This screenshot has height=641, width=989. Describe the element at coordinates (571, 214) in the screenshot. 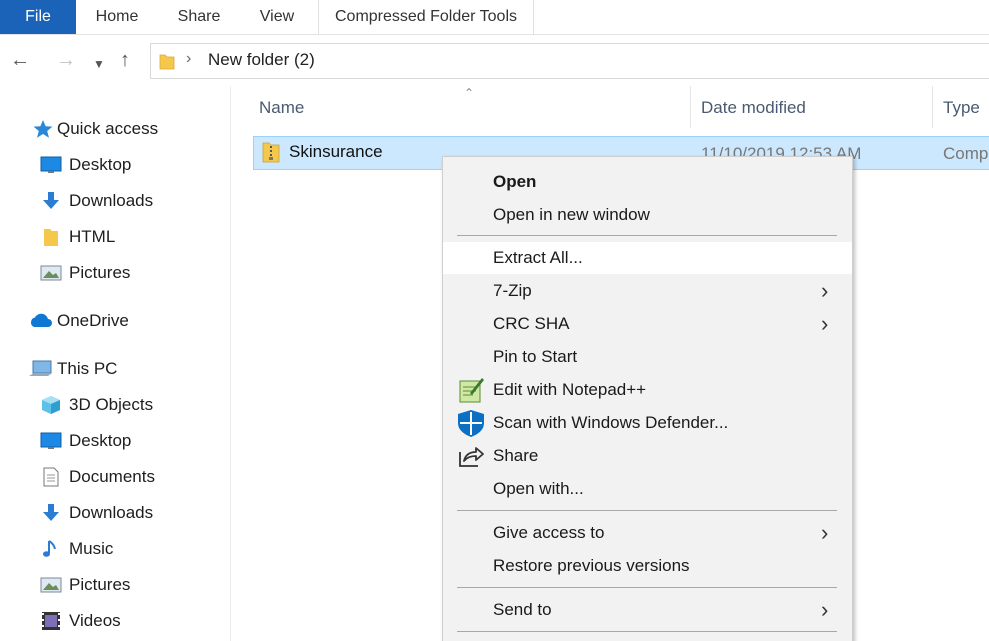

I see `menu-item-label: Open in new window` at that location.